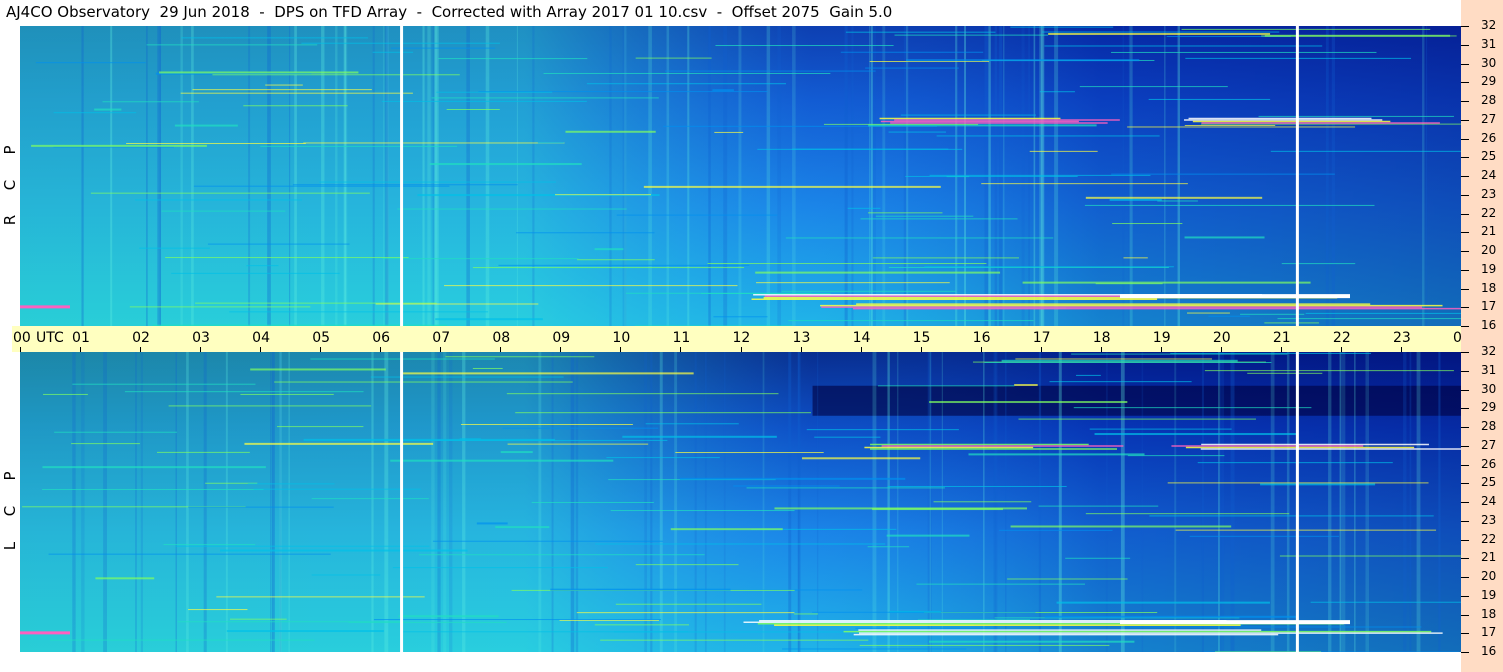 This screenshot has width=1503, height=672. I want to click on utc-tick-label: 19, so click(1161, 338).